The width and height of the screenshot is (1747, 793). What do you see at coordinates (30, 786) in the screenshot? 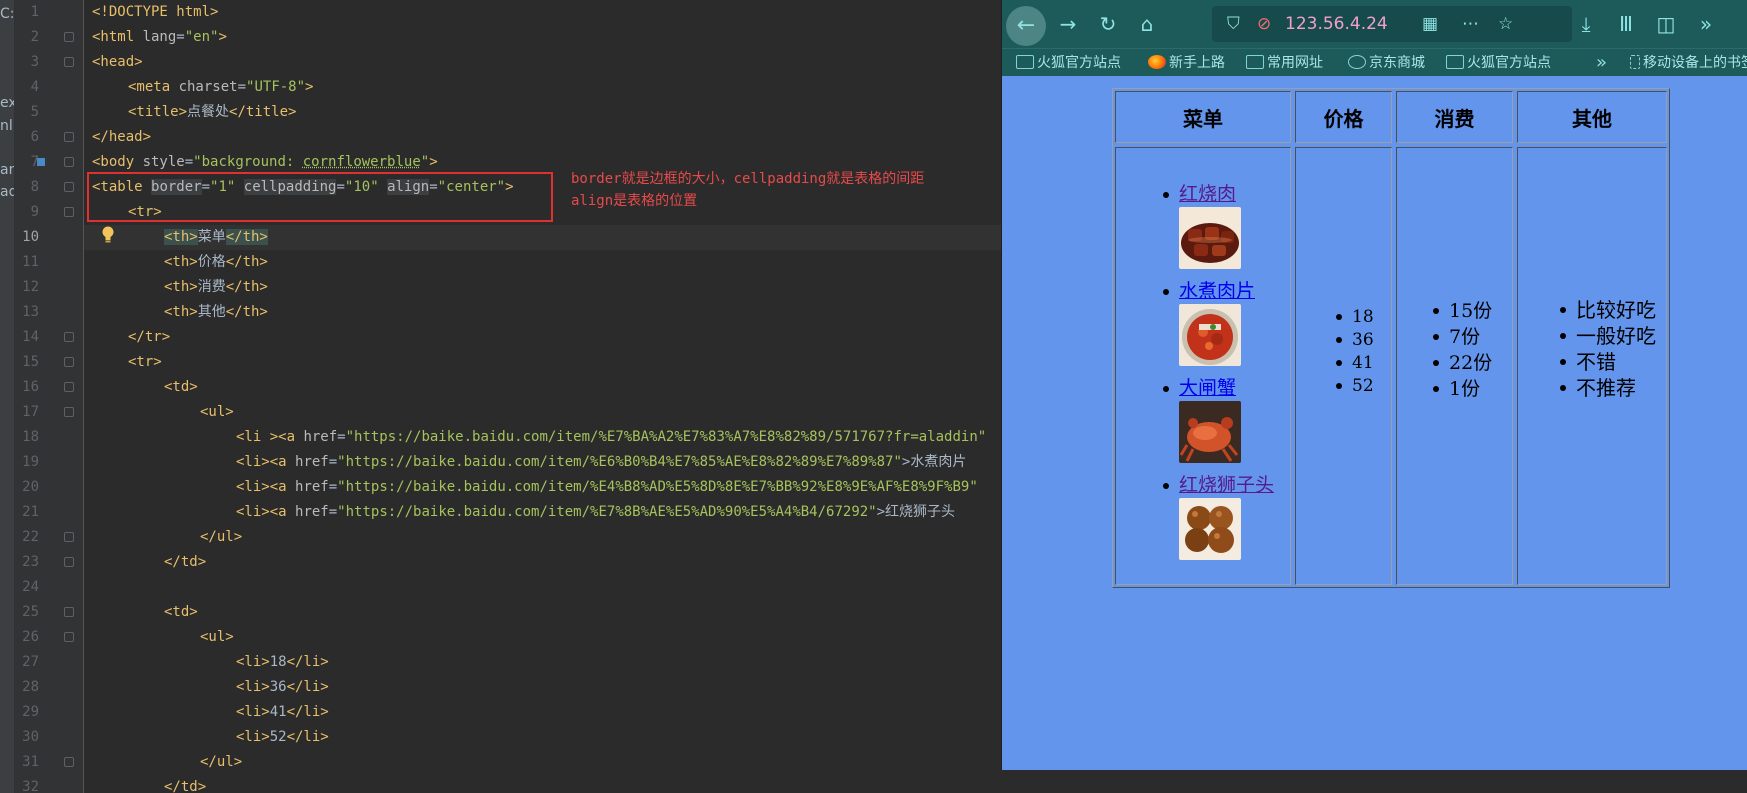
I see `line-number: 32` at bounding box center [30, 786].